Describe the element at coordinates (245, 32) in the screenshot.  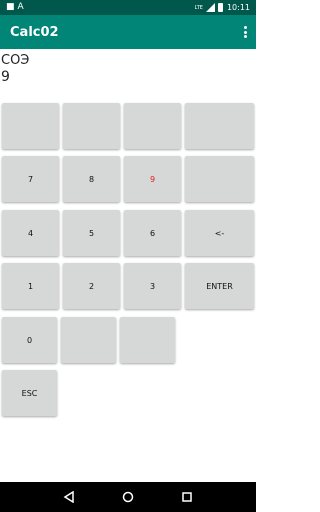
I see `more-vert-icon` at that location.